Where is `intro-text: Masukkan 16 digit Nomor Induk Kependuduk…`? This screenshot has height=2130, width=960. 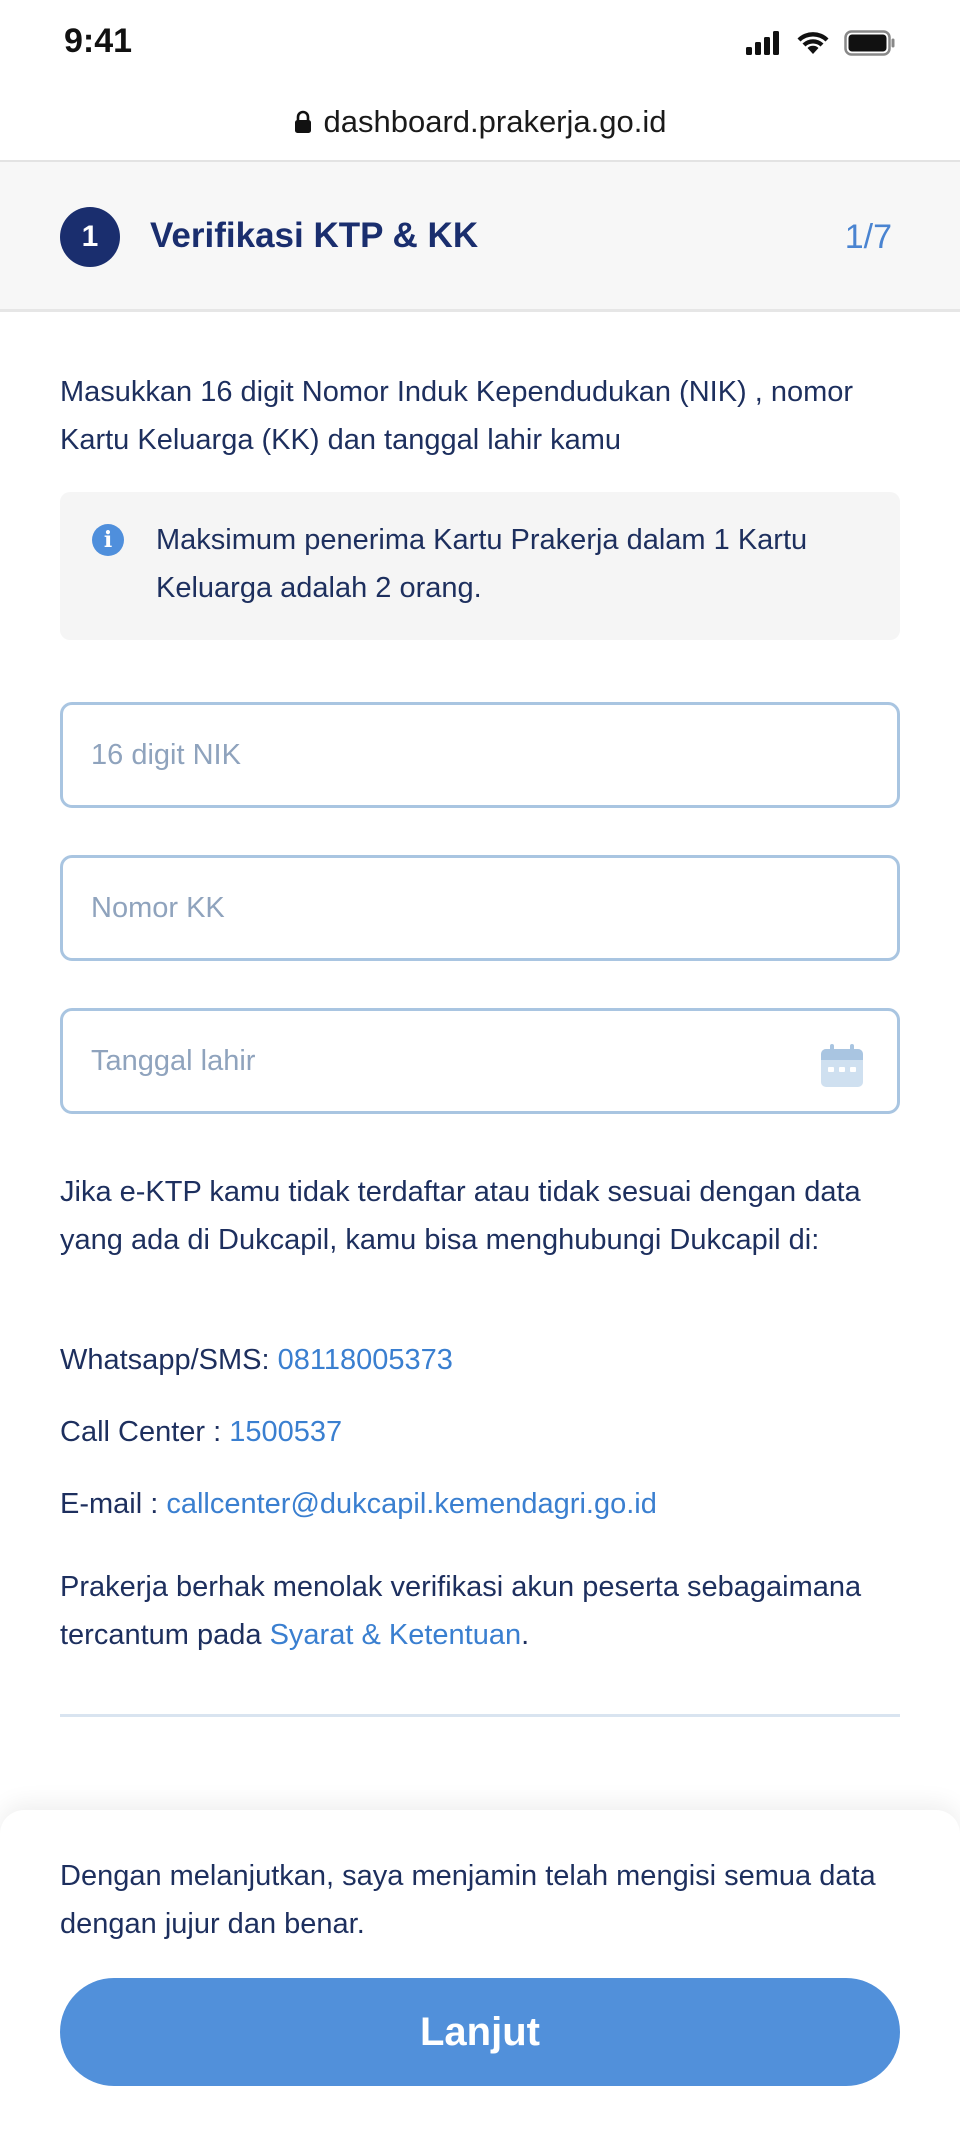 intro-text: Masukkan 16 digit Nomor Induk Kependuduk… is located at coordinates (457, 416).